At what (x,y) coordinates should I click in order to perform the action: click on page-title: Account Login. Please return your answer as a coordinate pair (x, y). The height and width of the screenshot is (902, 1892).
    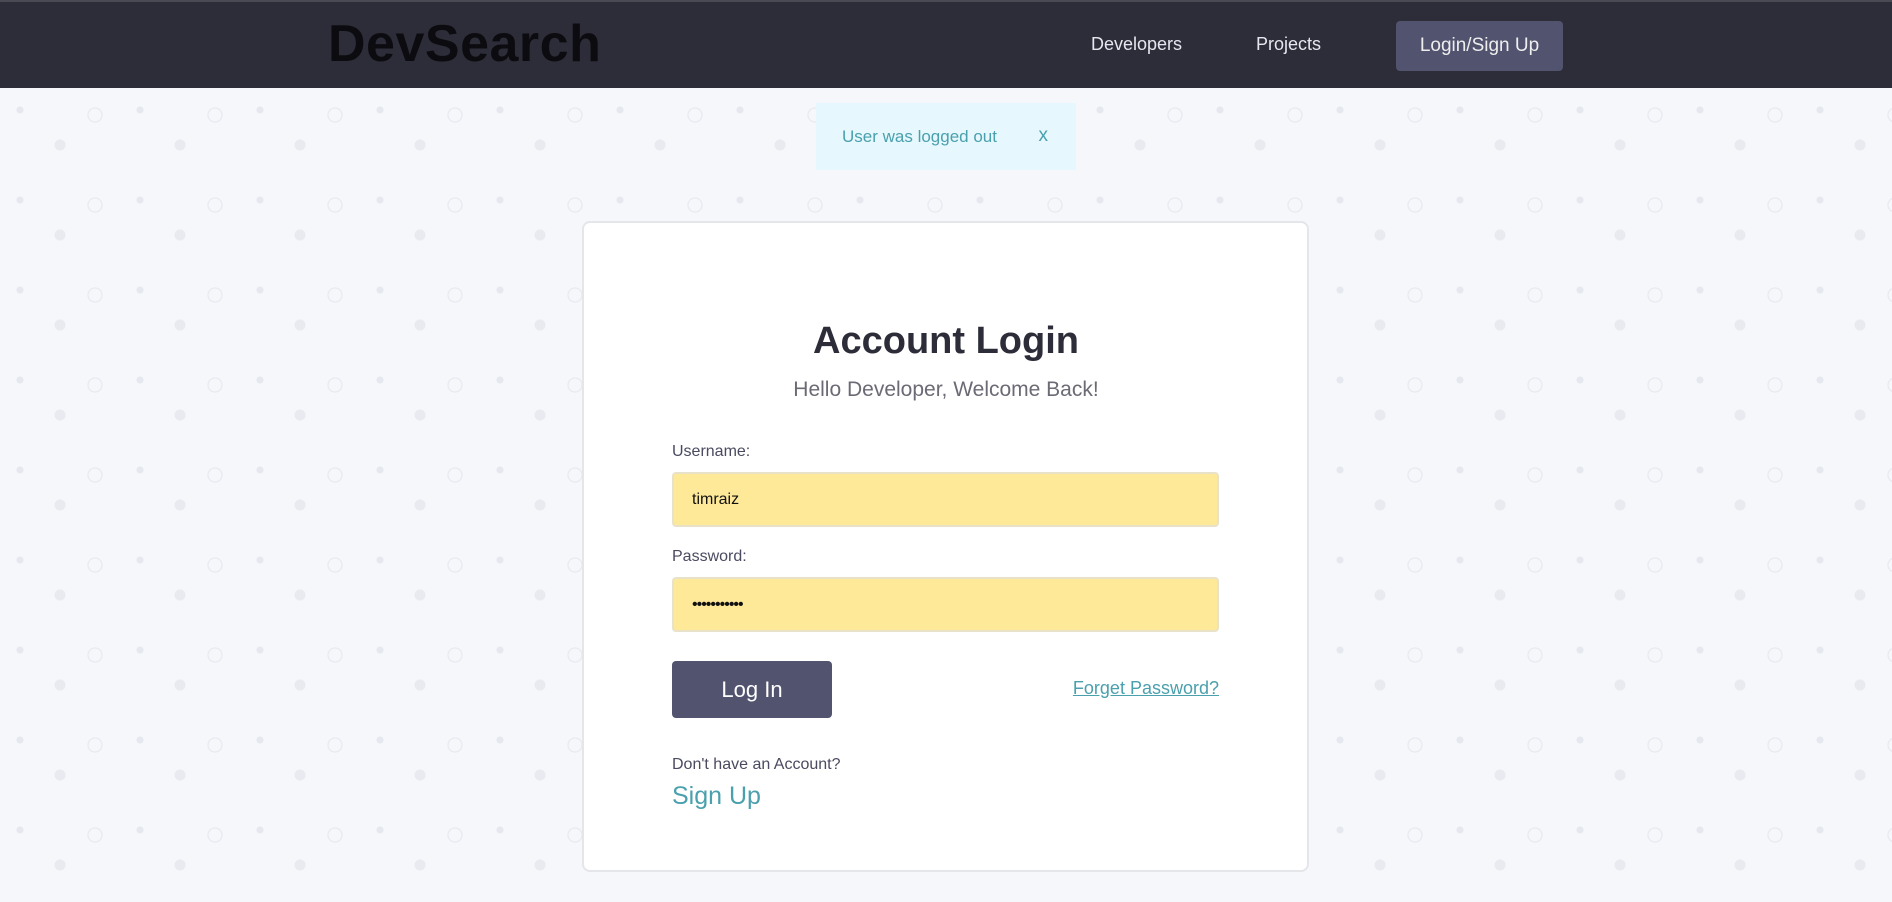
    Looking at the image, I should click on (946, 341).